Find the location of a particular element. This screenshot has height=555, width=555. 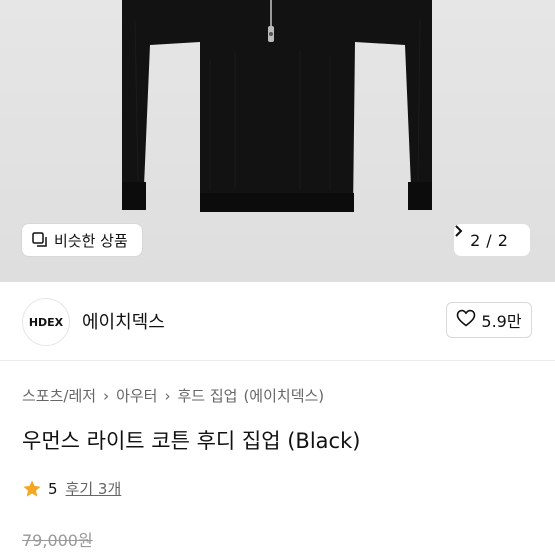

star-icon is located at coordinates (32, 488).